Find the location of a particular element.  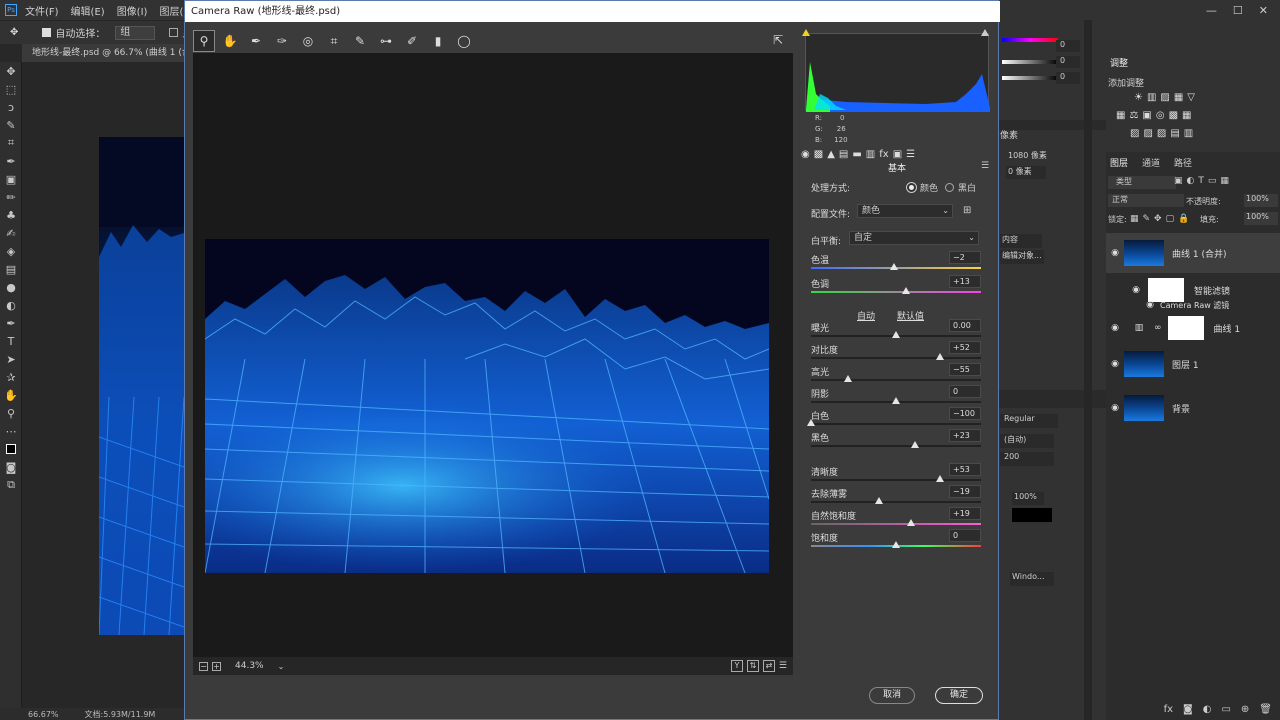

color-value-1: 0 is located at coordinates (1068, 46).